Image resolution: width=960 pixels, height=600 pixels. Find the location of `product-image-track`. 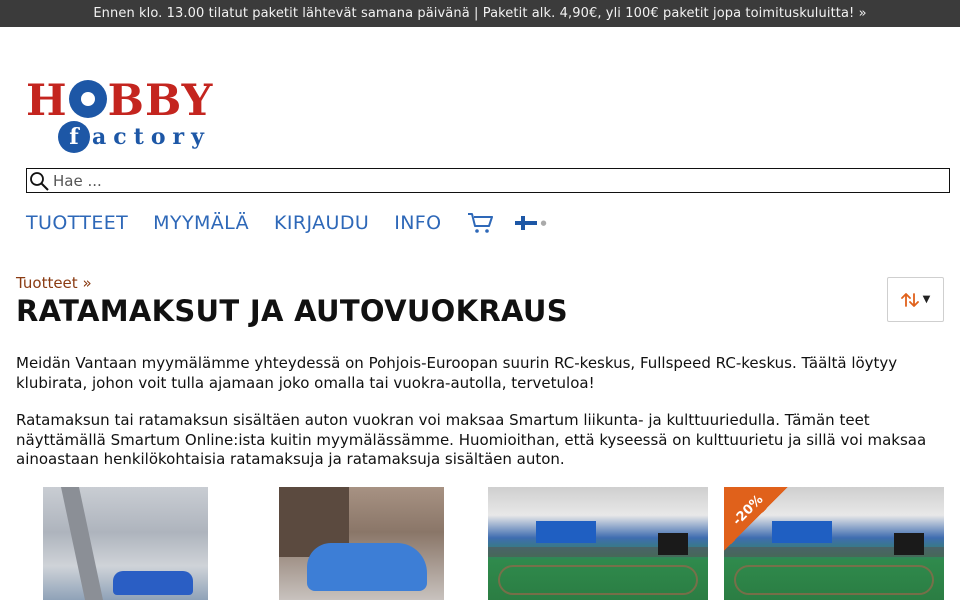

product-image-track is located at coordinates (598, 543).